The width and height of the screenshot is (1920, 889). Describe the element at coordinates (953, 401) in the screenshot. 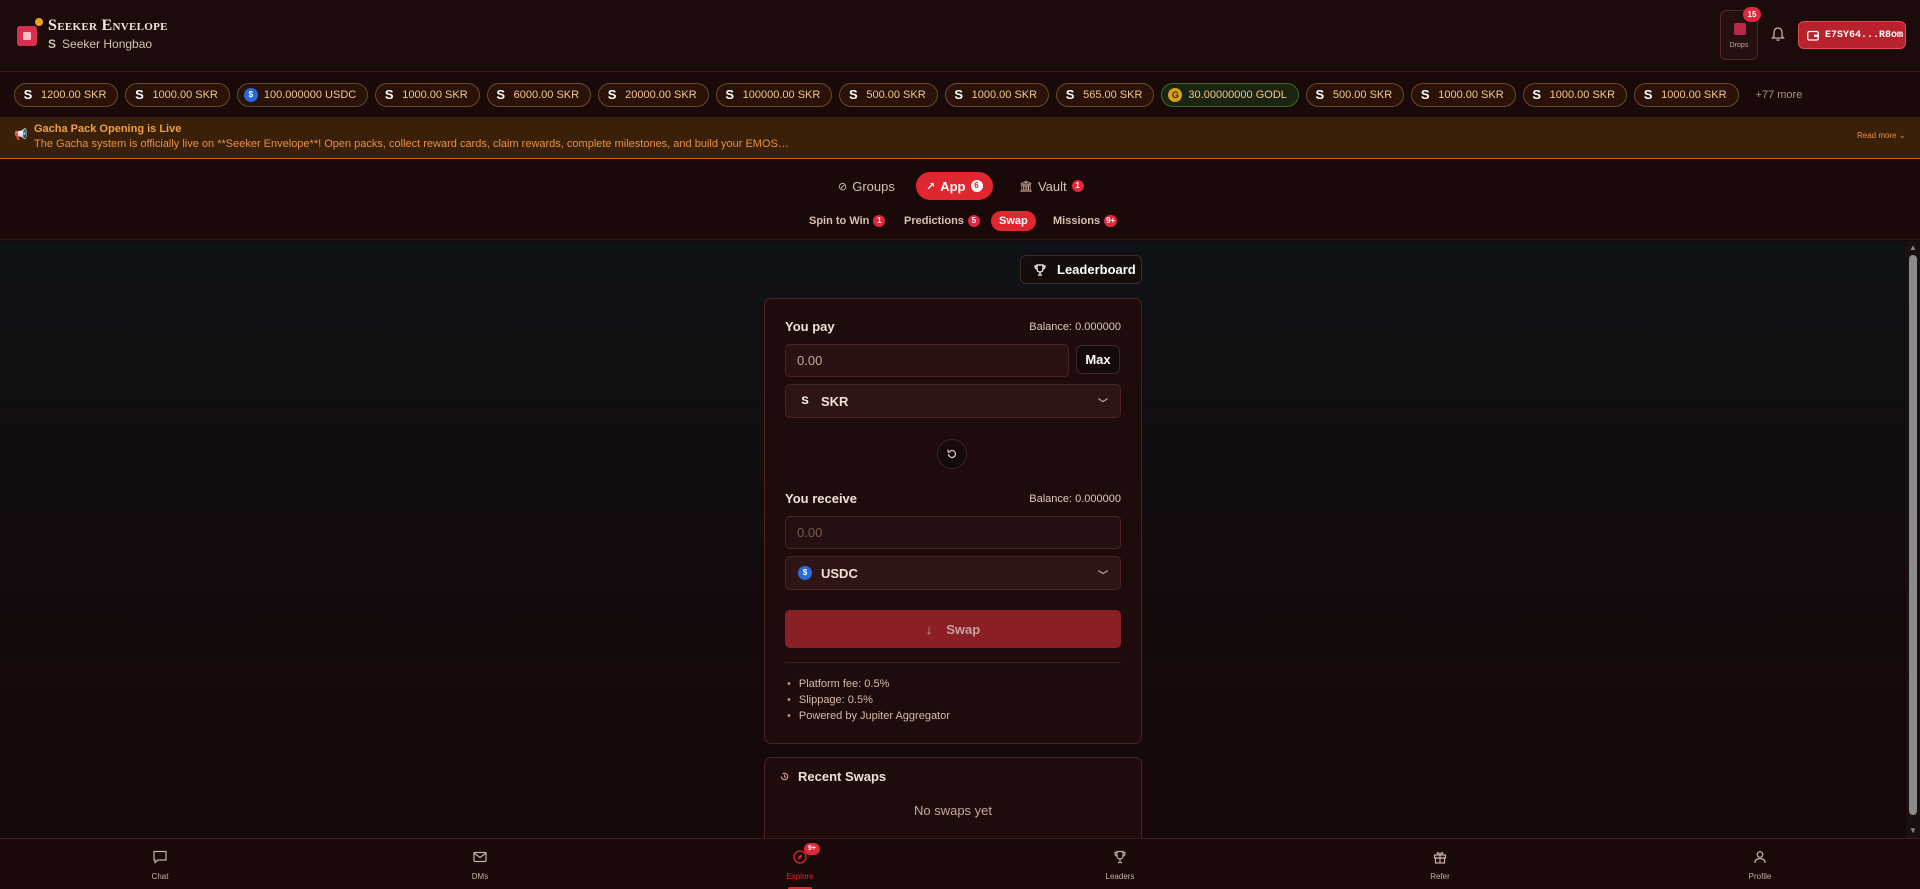

I see `pay-token-select: S SKR ﹀` at that location.